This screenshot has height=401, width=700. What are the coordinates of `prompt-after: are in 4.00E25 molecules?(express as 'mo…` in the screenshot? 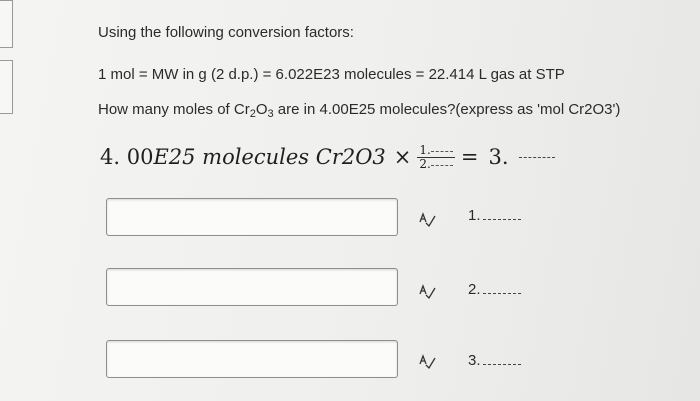 It's located at (447, 109).